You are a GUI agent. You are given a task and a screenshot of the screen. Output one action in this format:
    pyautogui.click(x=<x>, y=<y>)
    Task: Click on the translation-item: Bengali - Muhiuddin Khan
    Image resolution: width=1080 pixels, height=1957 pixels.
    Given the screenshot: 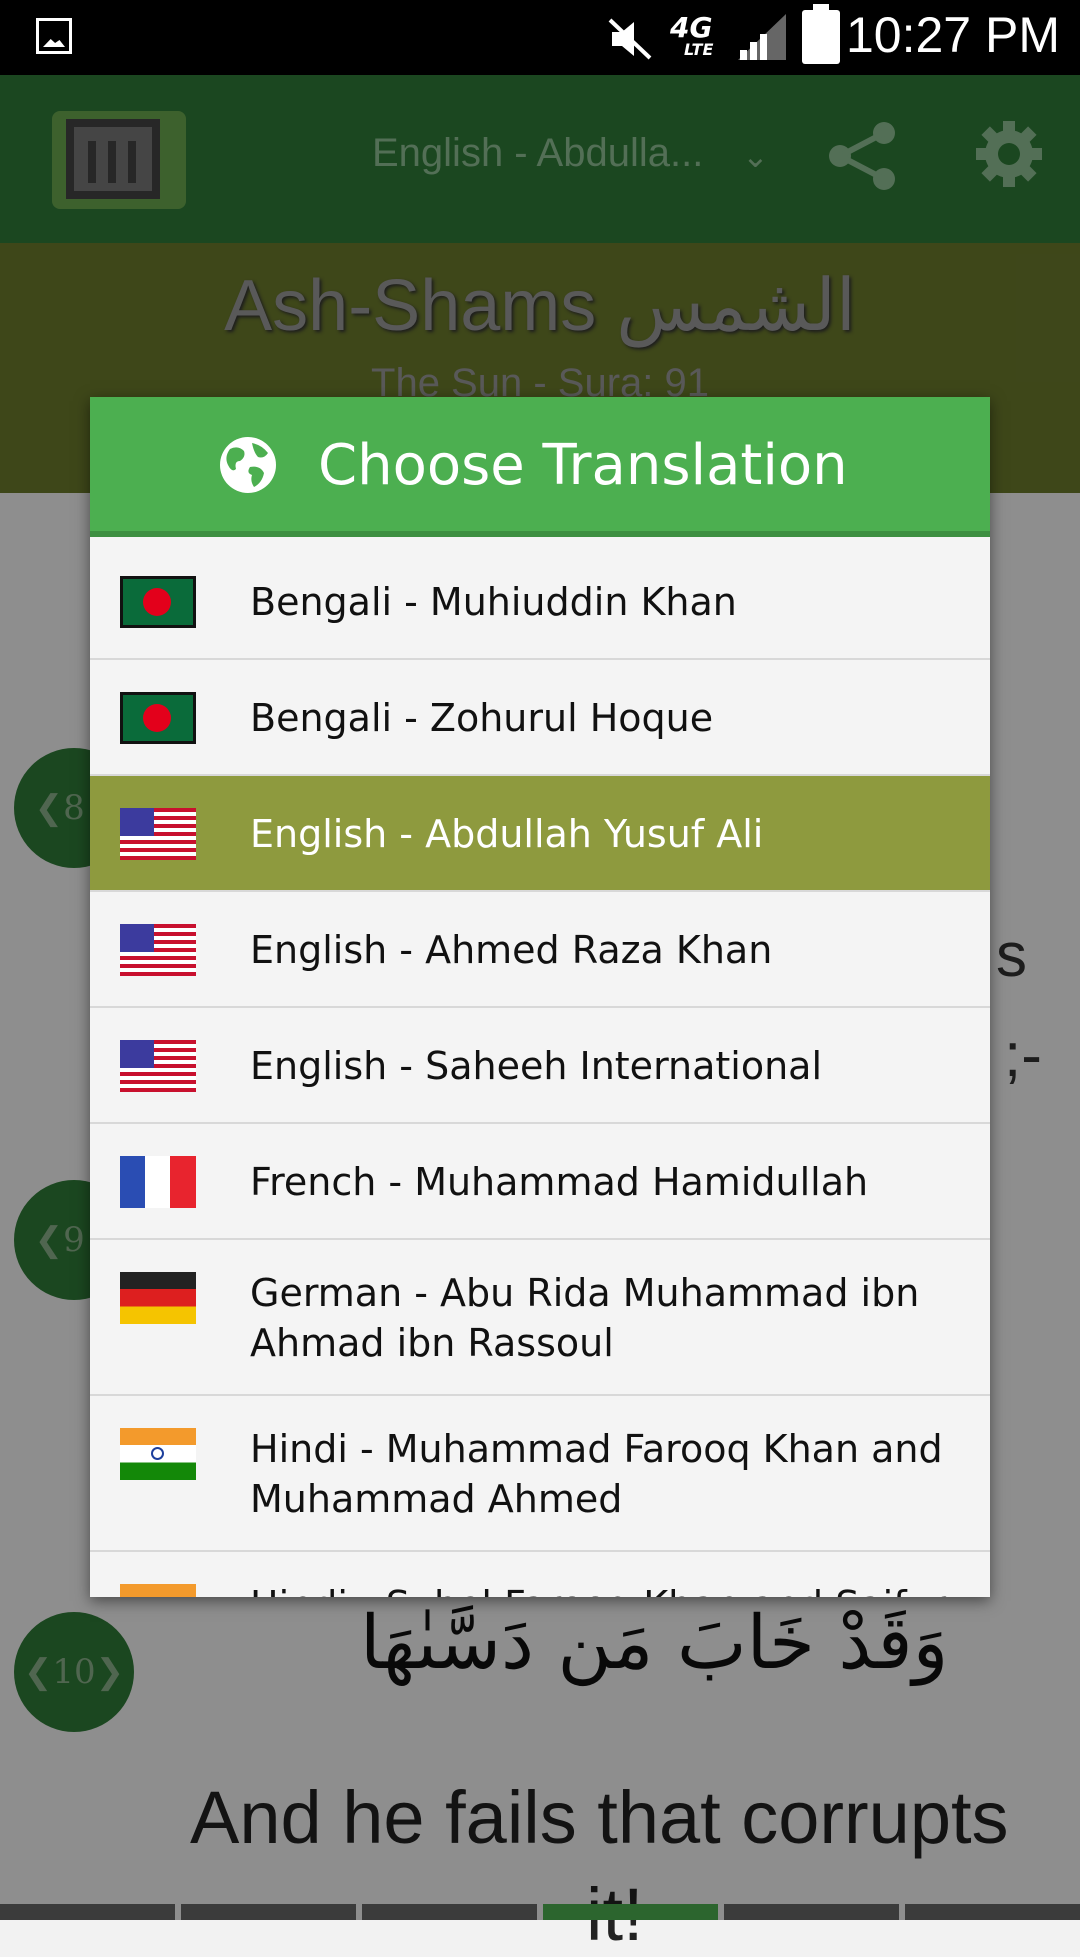 What is the action you would take?
    pyautogui.click(x=540, y=602)
    